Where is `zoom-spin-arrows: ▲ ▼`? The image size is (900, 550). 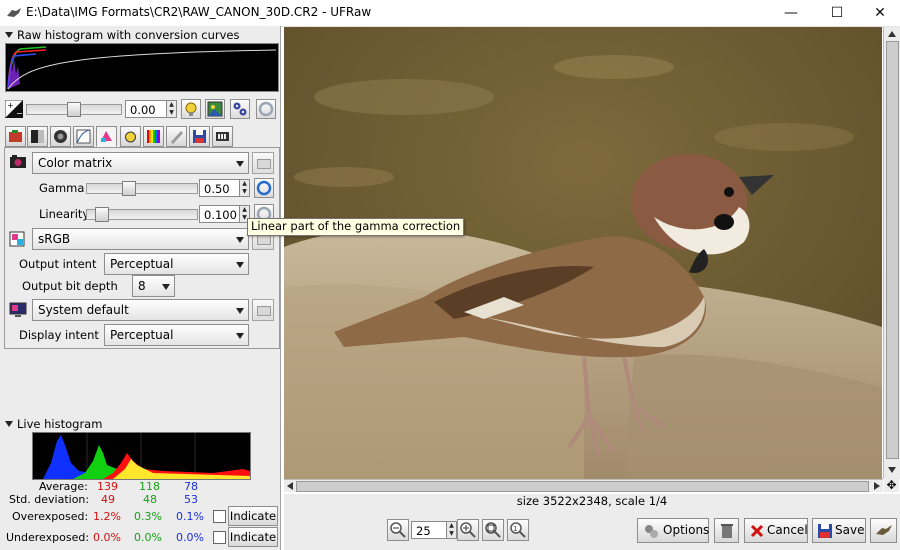
zoom-spin-arrows: ▲ ▼ is located at coordinates (451, 530).